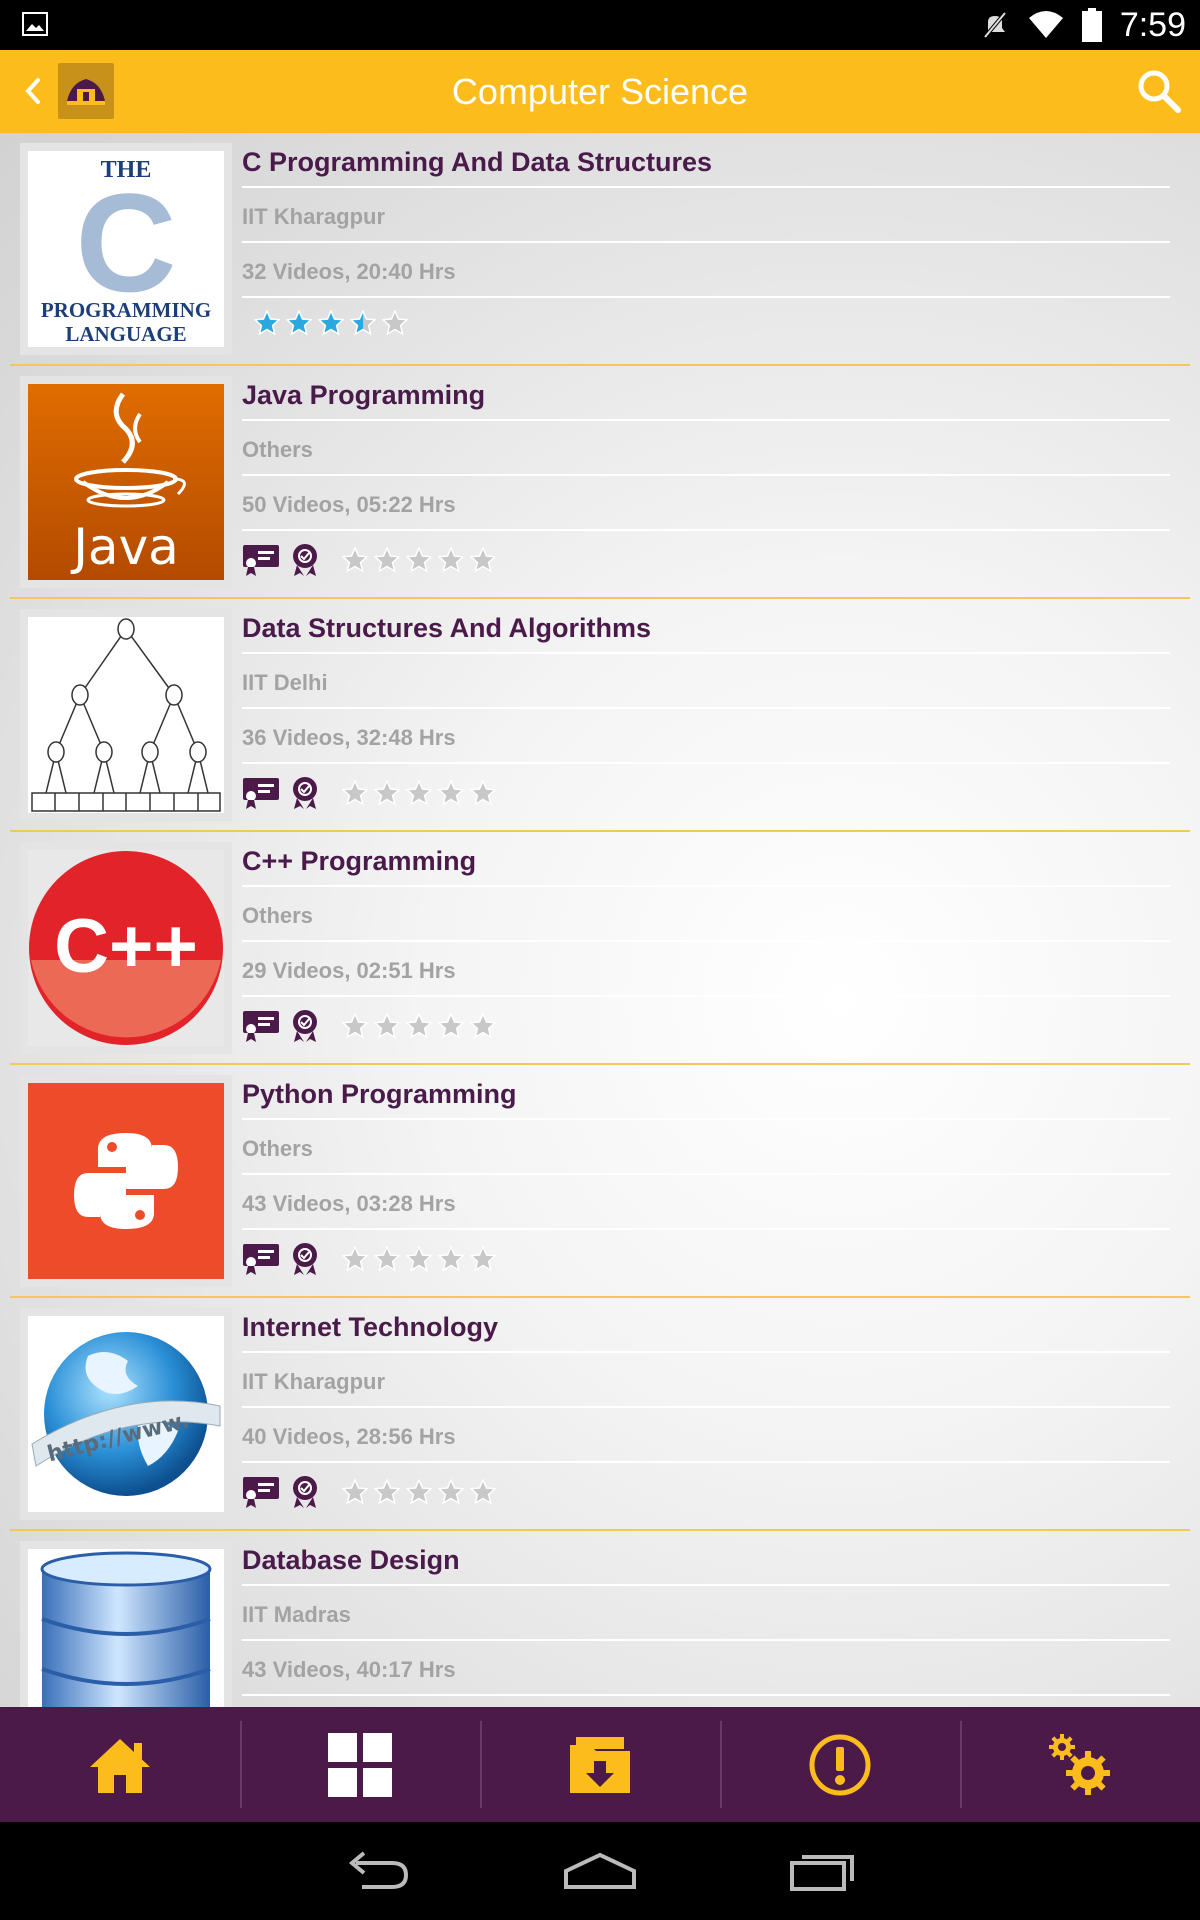 The image size is (1200, 1920). I want to click on course-institute: IIT Madras, so click(296, 1614).